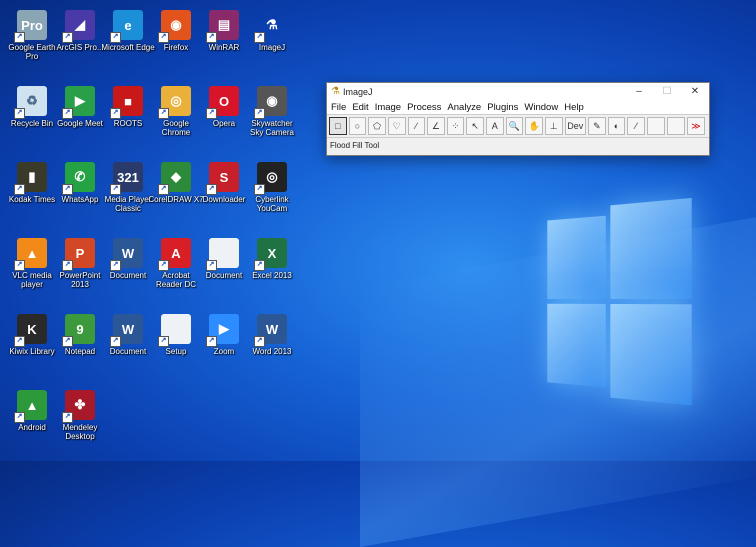  What do you see at coordinates (270, 26) in the screenshot?
I see `imagej-icon: ⚗ ↗` at bounding box center [270, 26].